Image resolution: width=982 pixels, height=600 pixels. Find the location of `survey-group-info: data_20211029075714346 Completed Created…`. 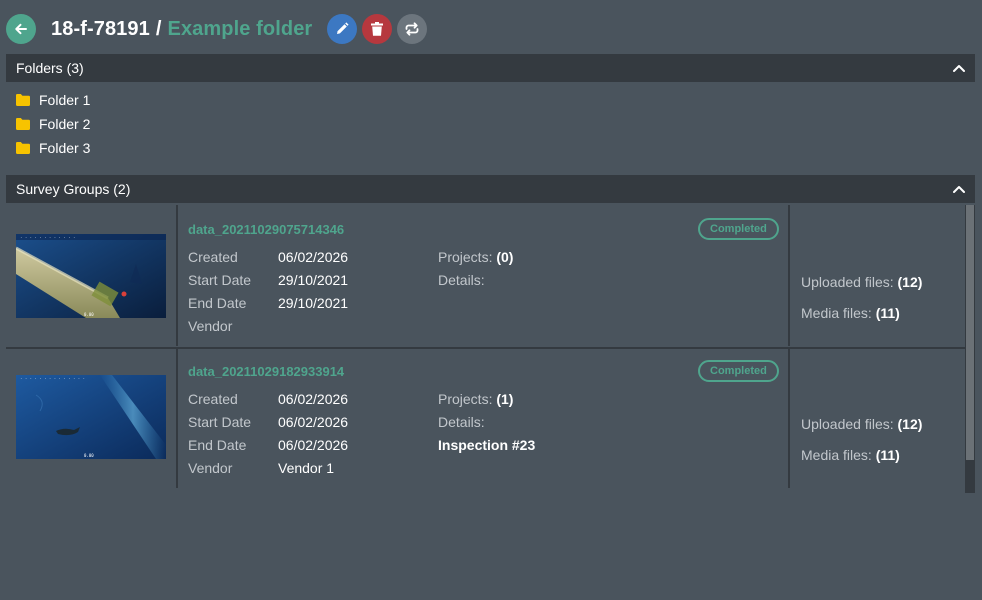

survey-group-info: data_20211029075714346 Completed Created… is located at coordinates (488, 275).